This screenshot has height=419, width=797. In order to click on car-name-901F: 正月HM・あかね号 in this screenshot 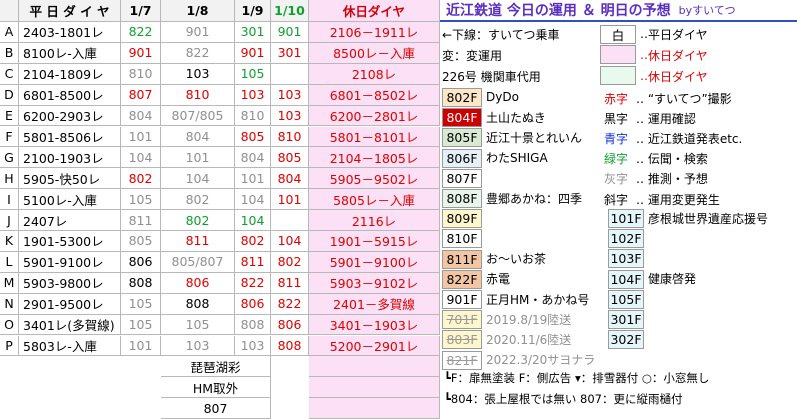, I will do `click(538, 299)`.